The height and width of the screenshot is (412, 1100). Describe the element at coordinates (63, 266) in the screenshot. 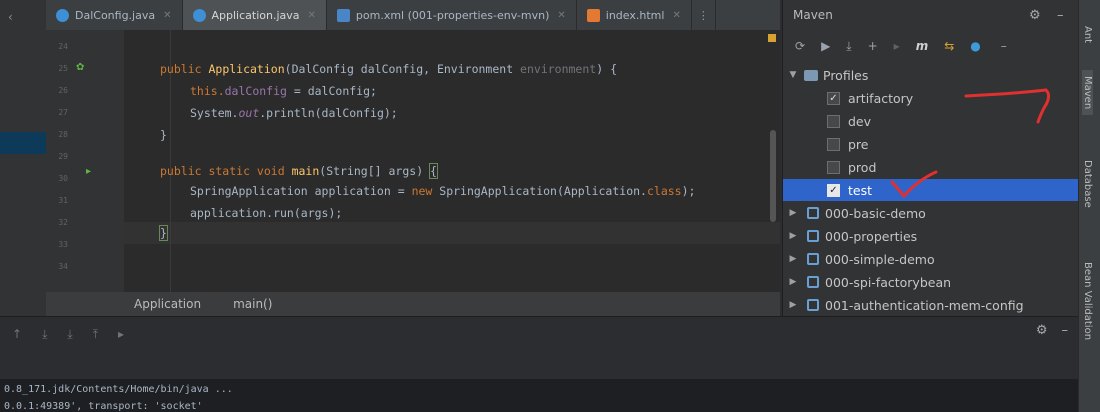

I see `line-number: 34` at that location.